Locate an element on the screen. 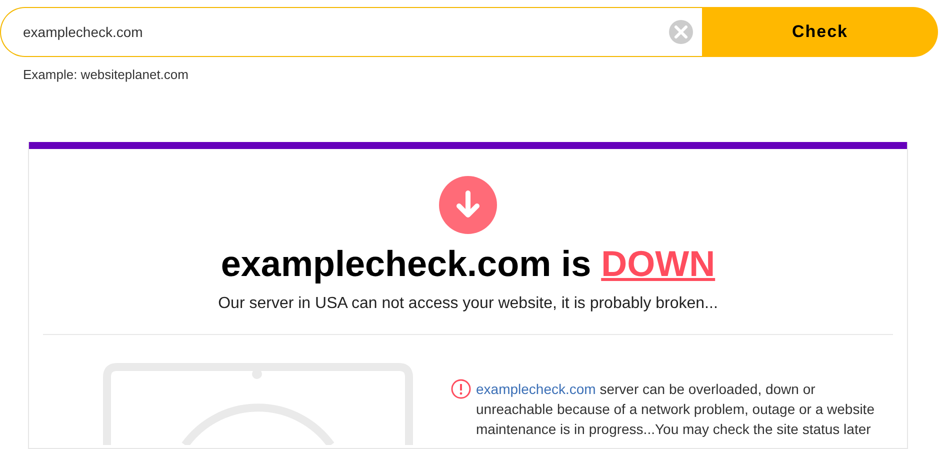  heading-word: is is located at coordinates (576, 264).